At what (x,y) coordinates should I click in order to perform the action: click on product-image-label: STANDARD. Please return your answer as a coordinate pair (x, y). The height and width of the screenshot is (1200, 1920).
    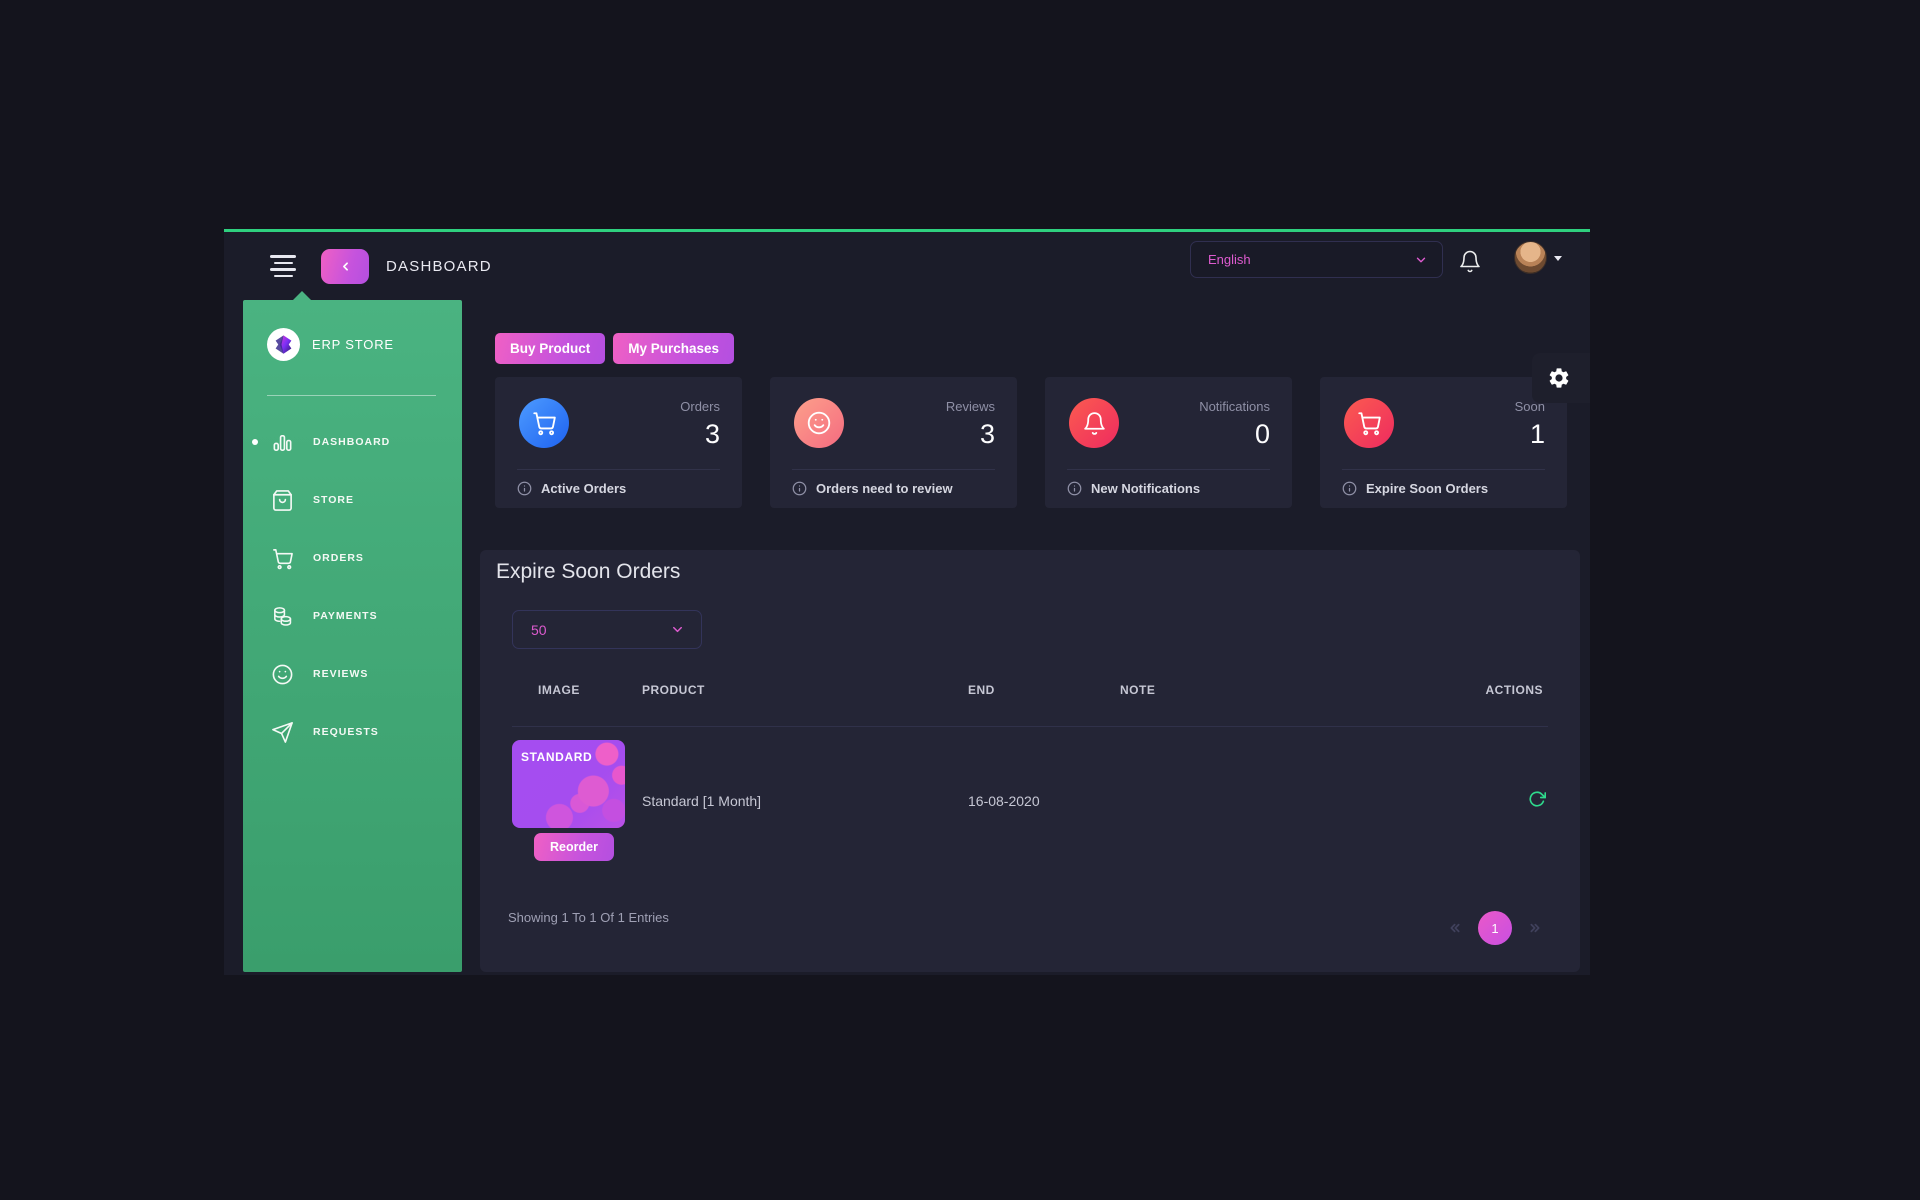
    Looking at the image, I should click on (557, 757).